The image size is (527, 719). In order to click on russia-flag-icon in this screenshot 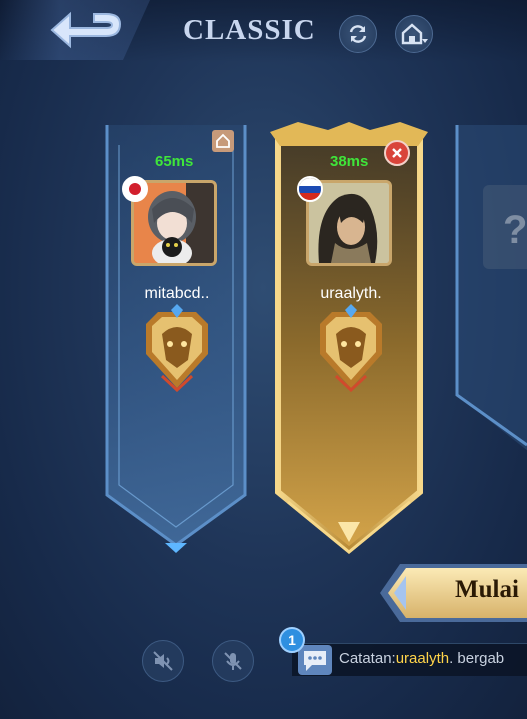, I will do `click(310, 189)`.